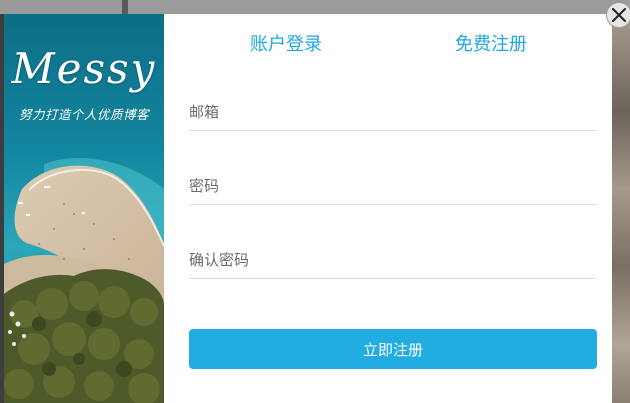  Describe the element at coordinates (393, 349) in the screenshot. I see `register-submit-button: 立即注册` at that location.